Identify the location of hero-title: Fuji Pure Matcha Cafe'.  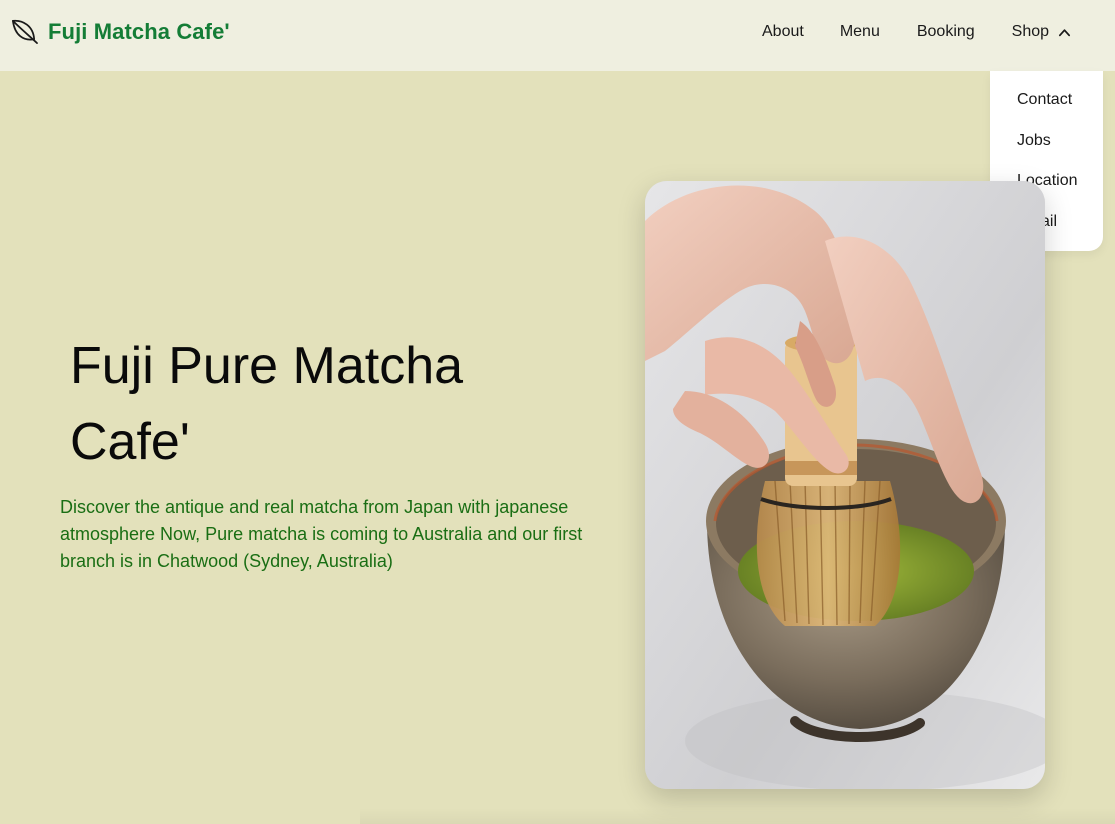
(267, 404).